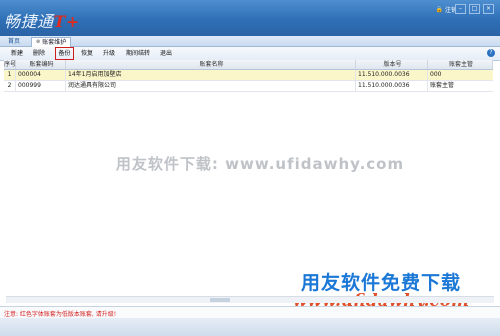  Describe the element at coordinates (39, 53) in the screenshot. I see `delete-button: 删除` at that location.